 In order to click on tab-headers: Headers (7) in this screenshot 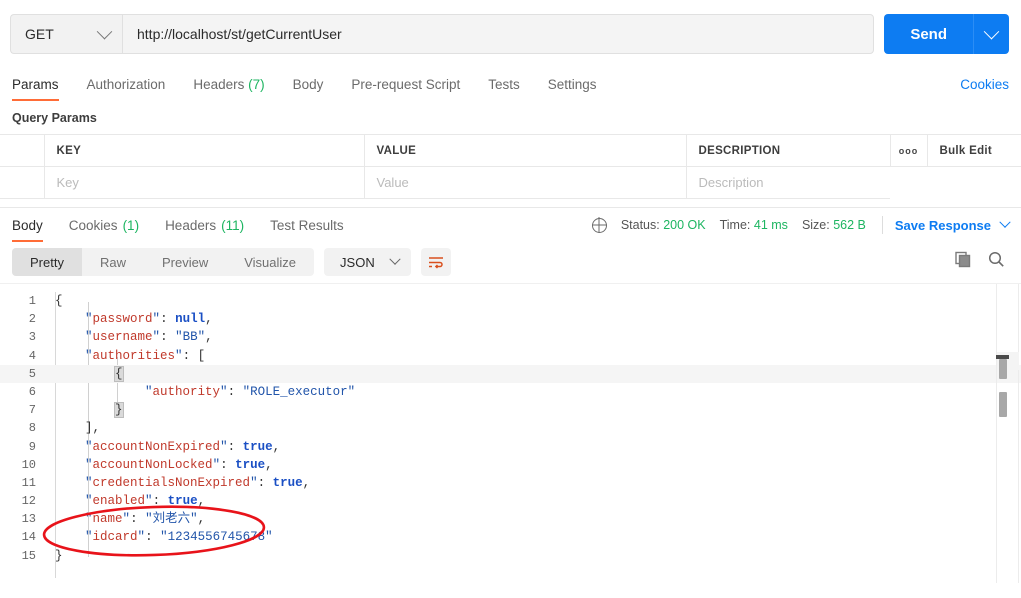, I will do `click(228, 89)`.